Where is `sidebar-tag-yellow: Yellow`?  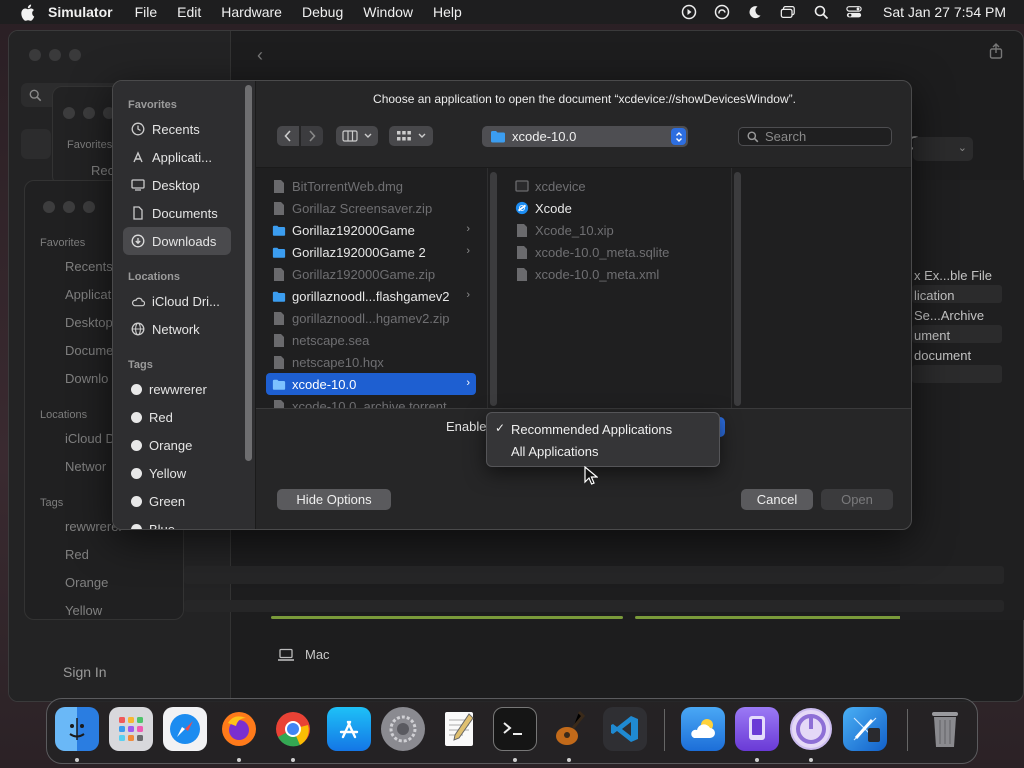
sidebar-tag-yellow: Yellow is located at coordinates (177, 473).